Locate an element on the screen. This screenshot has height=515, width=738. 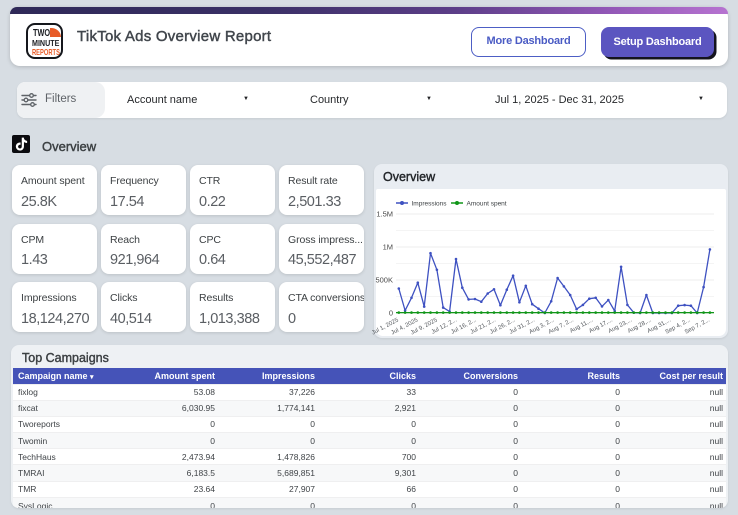
svg-text: Amount spent is located at coordinates (487, 203).